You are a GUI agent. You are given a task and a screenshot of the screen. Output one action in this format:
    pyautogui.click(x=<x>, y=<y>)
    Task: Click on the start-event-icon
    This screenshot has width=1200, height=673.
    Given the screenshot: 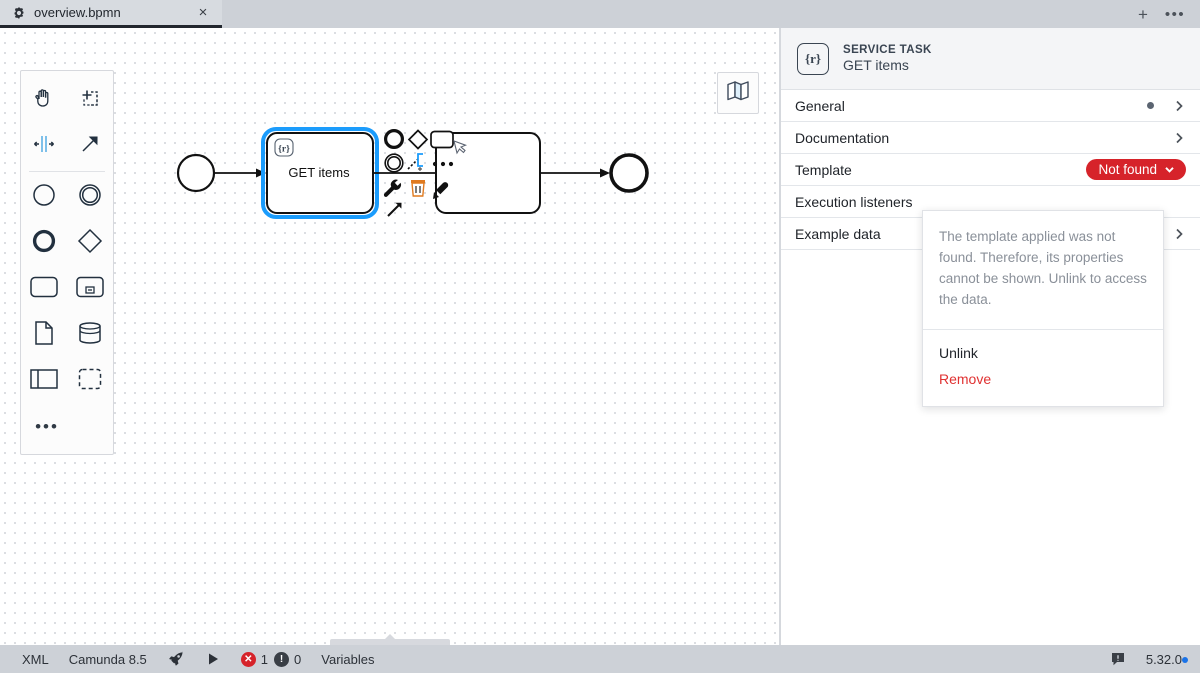 What is the action you would take?
    pyautogui.click(x=44, y=197)
    